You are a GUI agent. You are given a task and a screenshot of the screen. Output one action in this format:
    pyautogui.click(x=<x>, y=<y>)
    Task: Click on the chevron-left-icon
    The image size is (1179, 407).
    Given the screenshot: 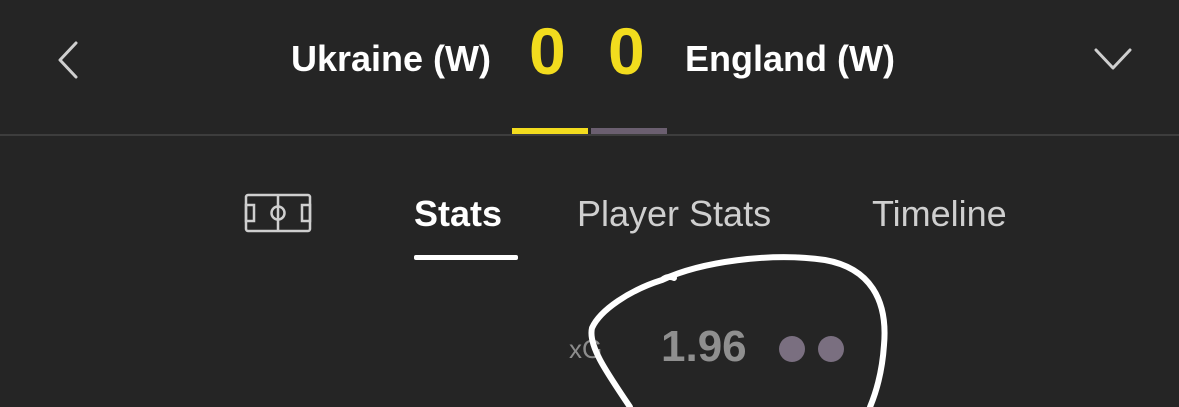 What is the action you would take?
    pyautogui.click(x=68, y=60)
    